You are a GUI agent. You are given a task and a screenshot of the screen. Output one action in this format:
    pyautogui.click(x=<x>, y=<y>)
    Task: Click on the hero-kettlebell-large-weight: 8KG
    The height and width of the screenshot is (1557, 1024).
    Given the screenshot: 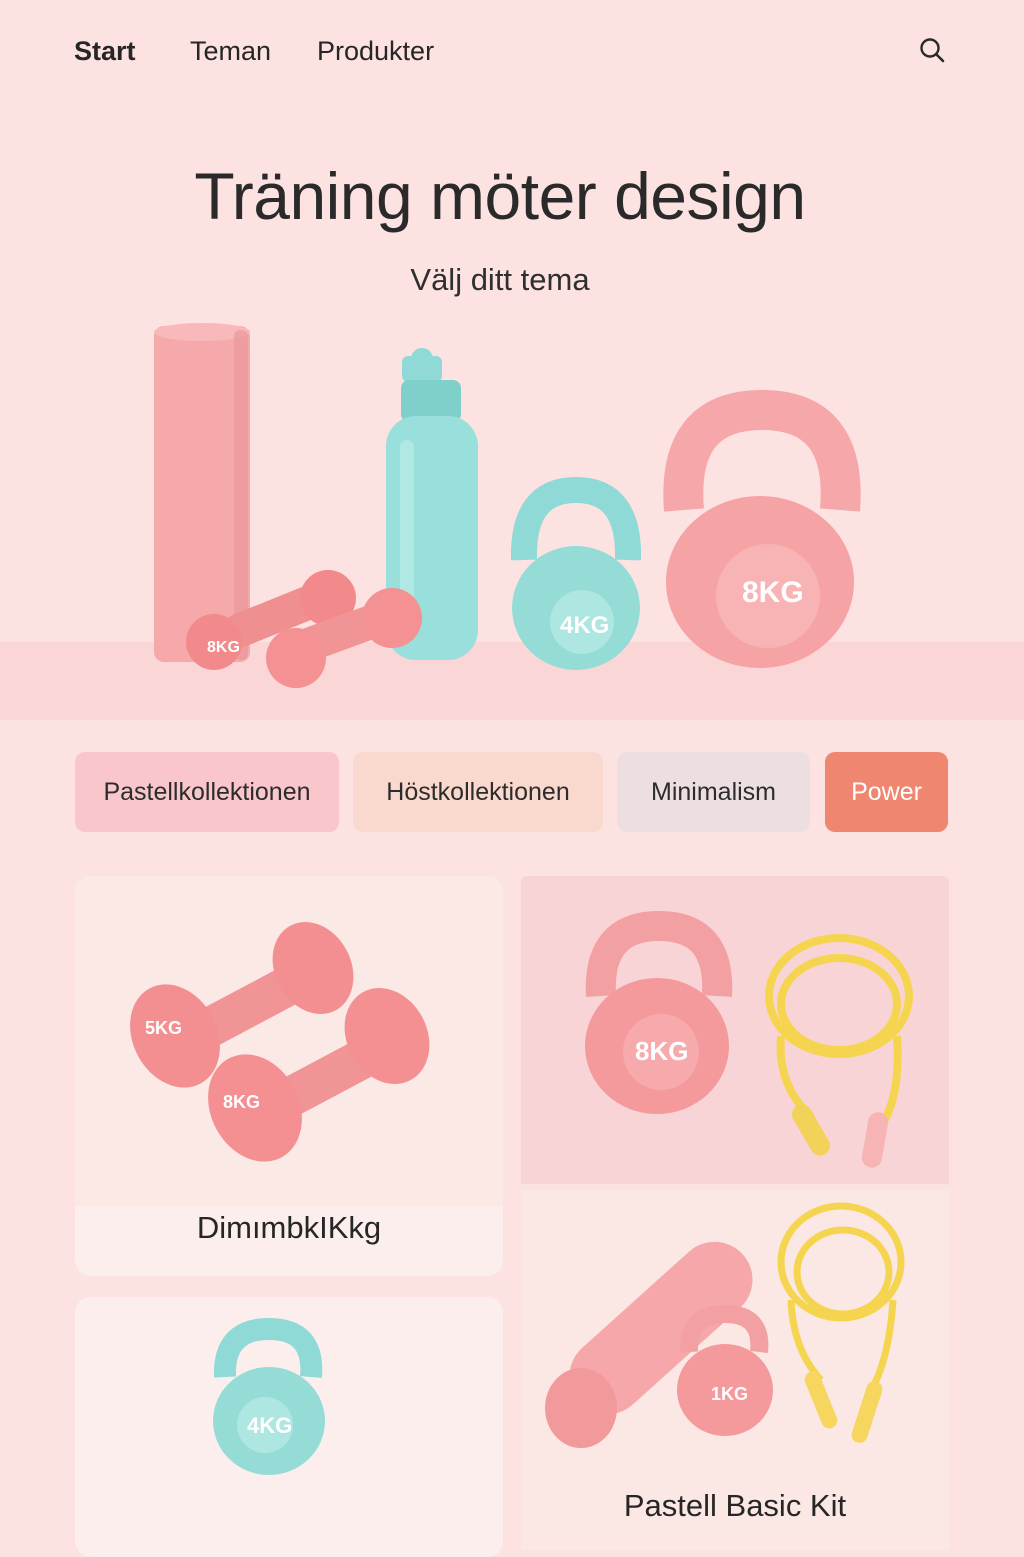 What is the action you would take?
    pyautogui.click(x=773, y=592)
    